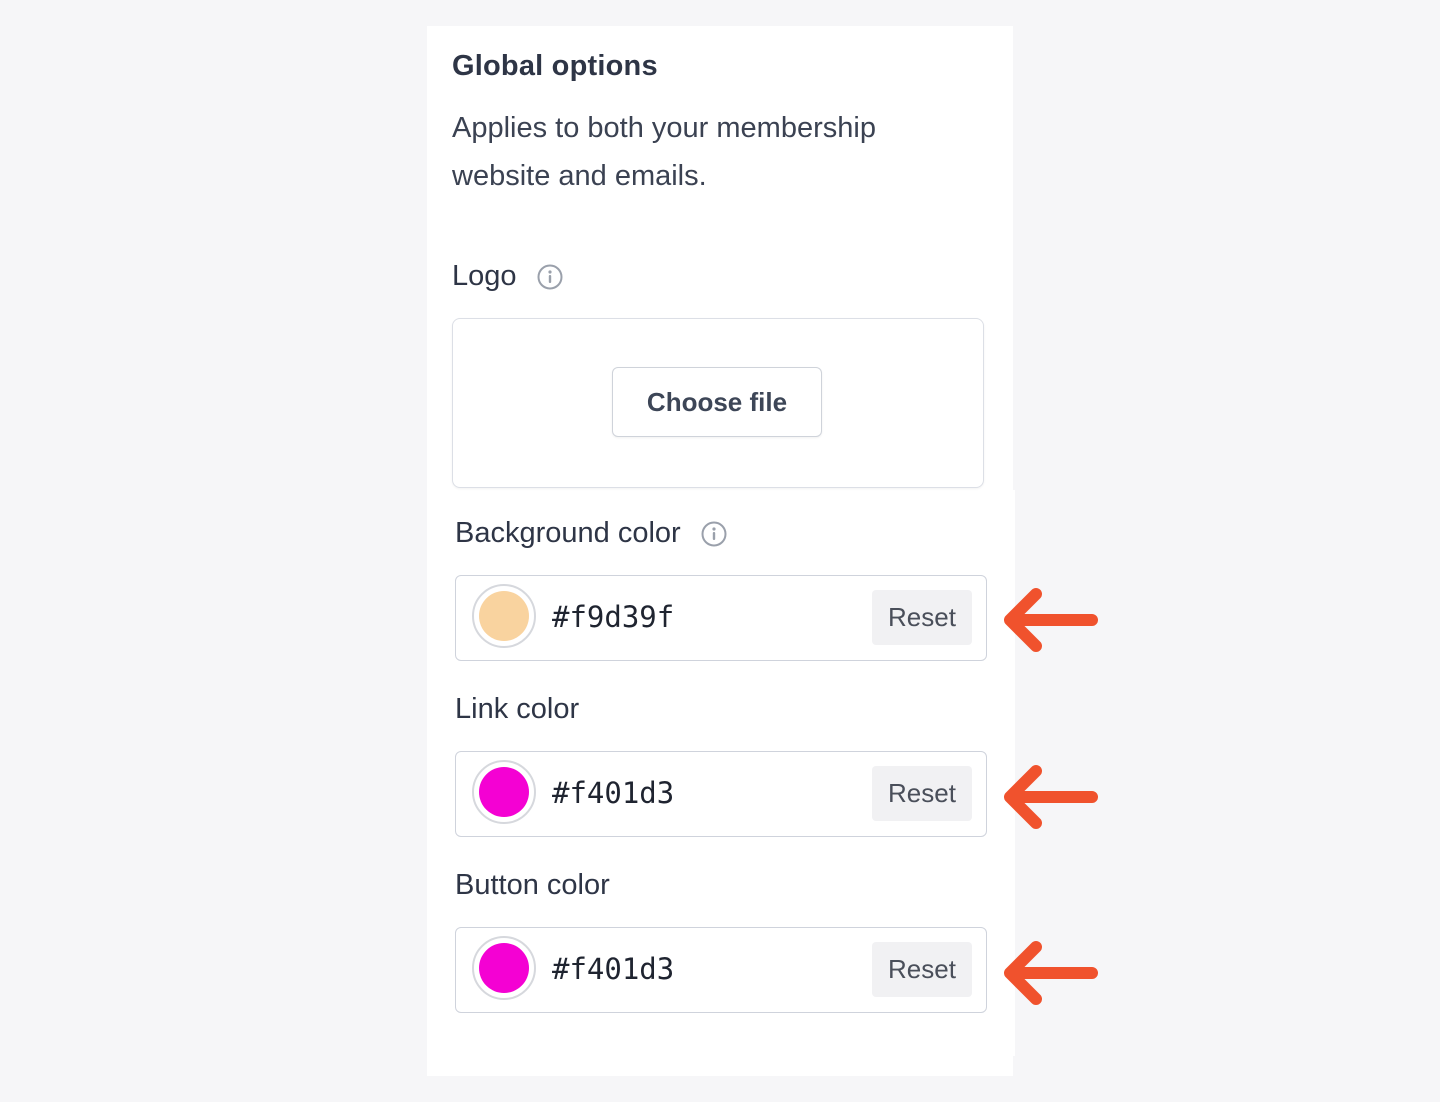 The image size is (1440, 1102). What do you see at coordinates (555, 66) in the screenshot?
I see `section-title: Global options` at bounding box center [555, 66].